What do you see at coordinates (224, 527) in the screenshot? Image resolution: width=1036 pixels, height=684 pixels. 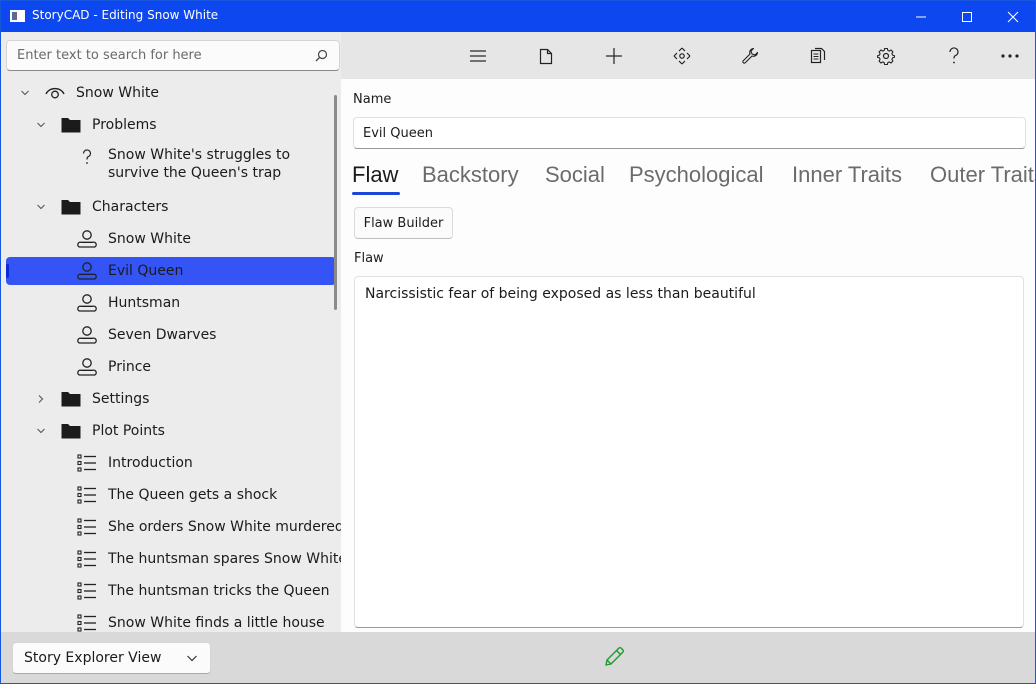 I see `tree-item-label: She orders Snow White murdered` at bounding box center [224, 527].